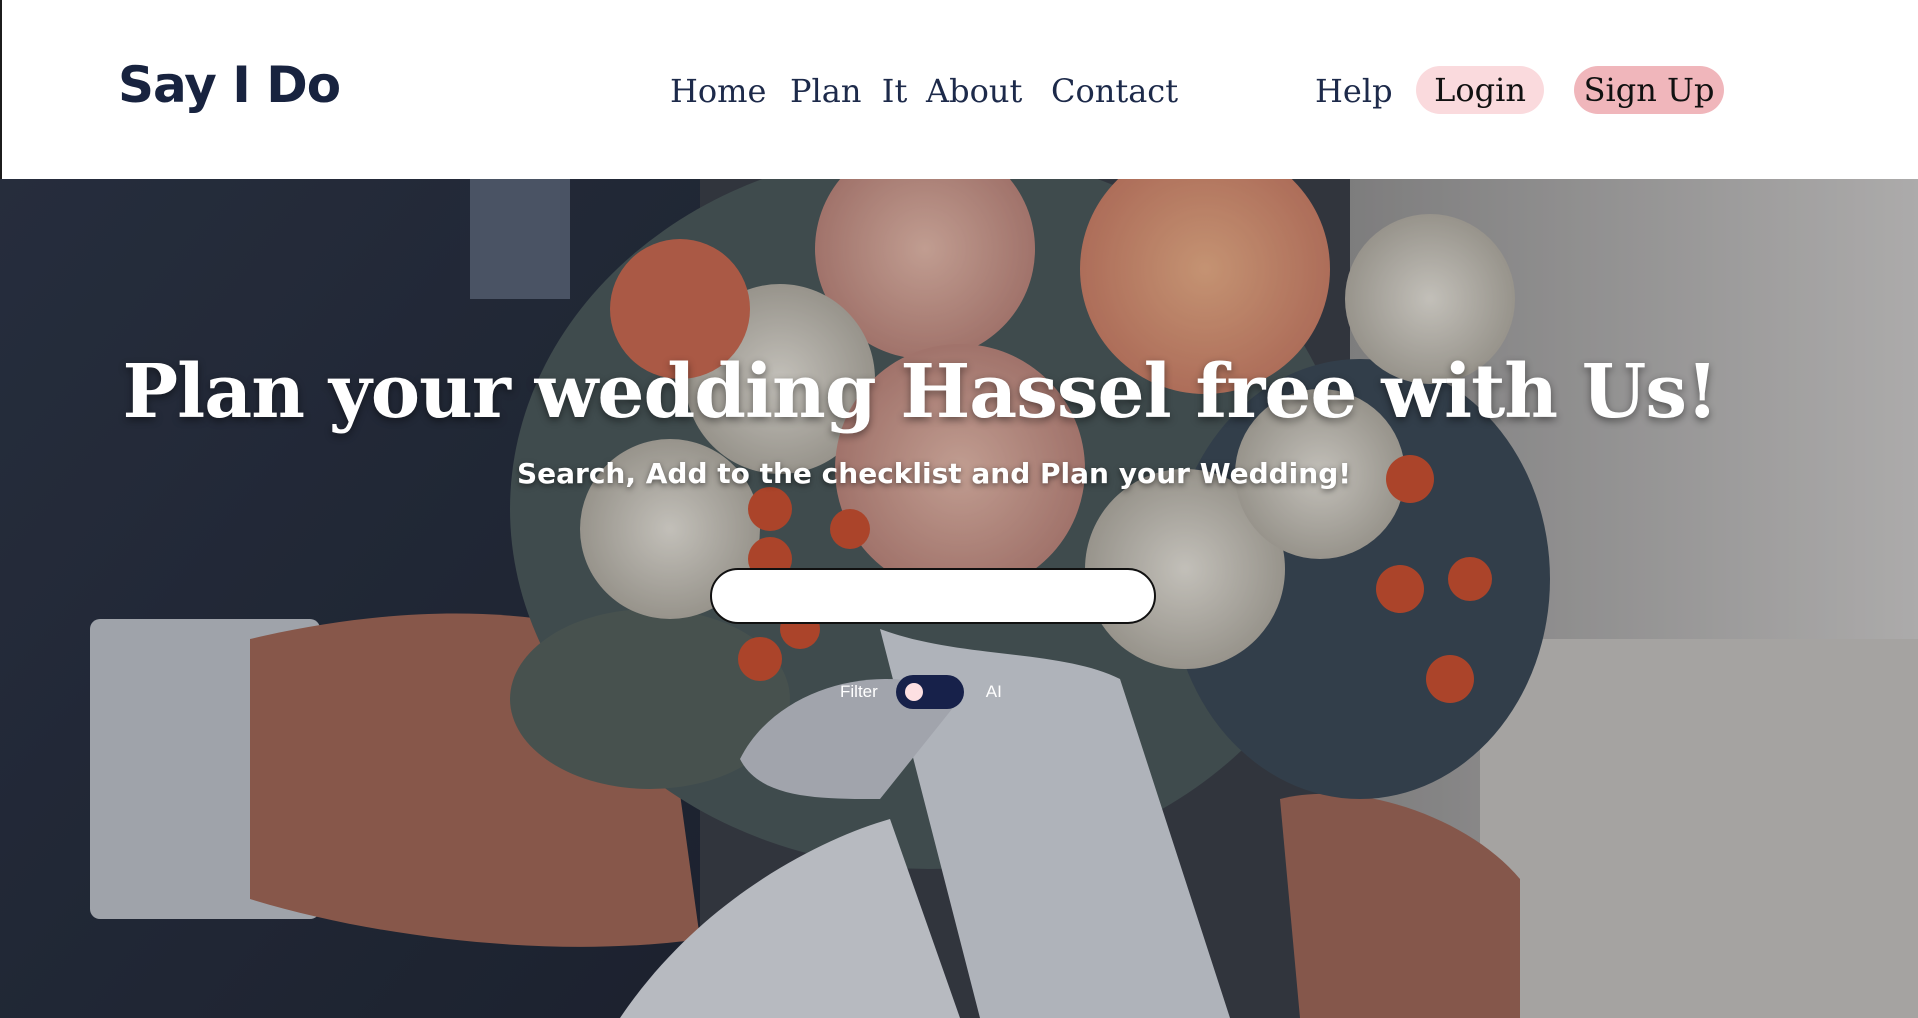  I want to click on nav-contact-link: Contact, so click(1114, 91).